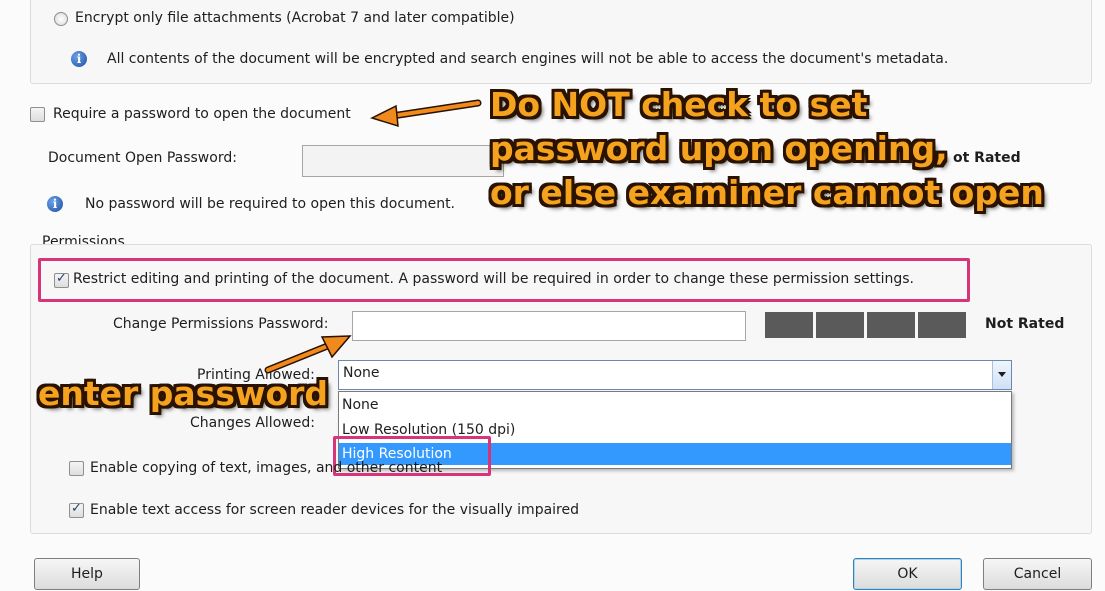  I want to click on arrow-to-permissions-password, so click(308, 354).